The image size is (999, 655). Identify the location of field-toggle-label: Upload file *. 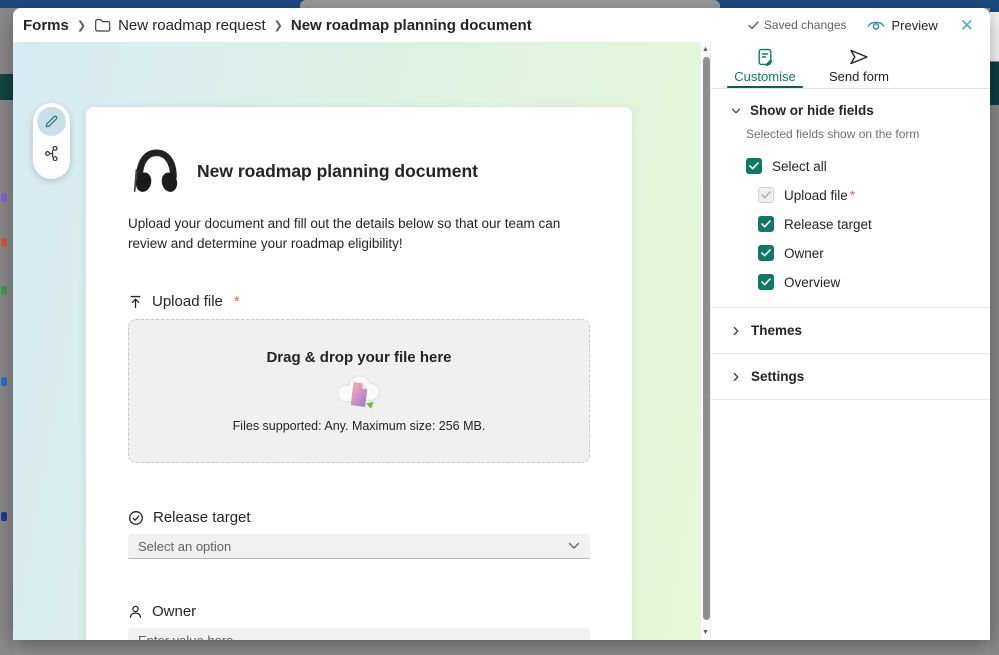
(820, 195).